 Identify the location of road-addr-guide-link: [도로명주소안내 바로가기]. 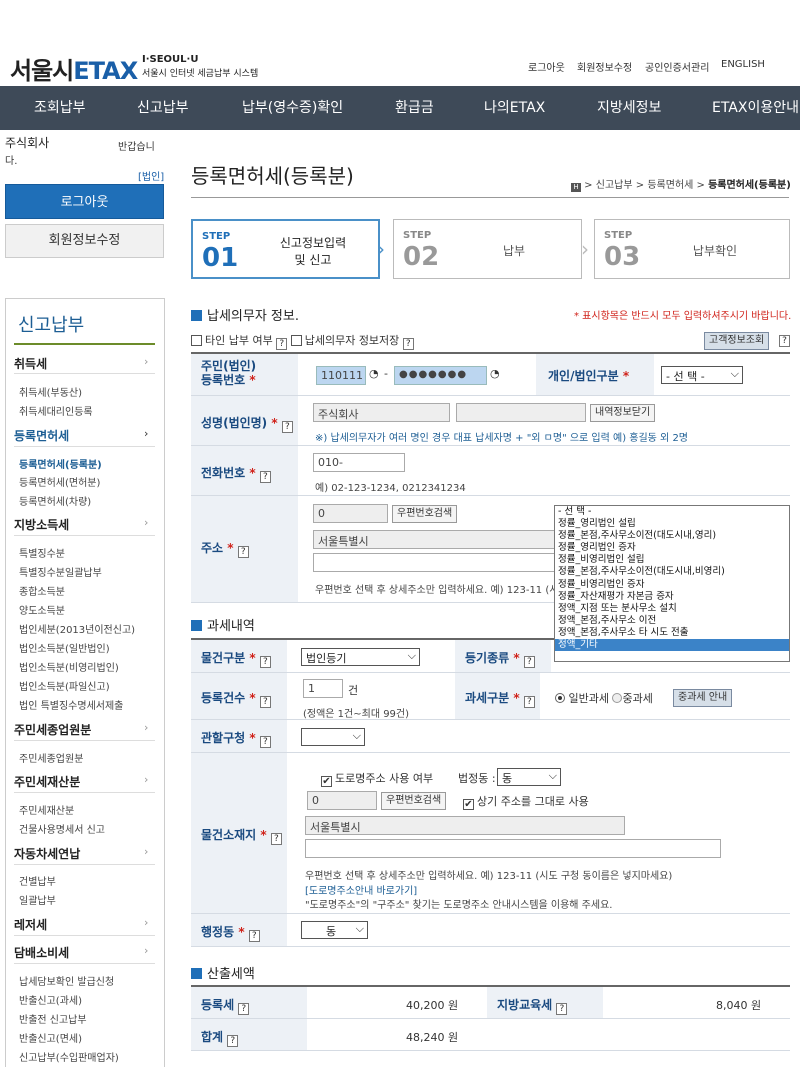
(361, 889).